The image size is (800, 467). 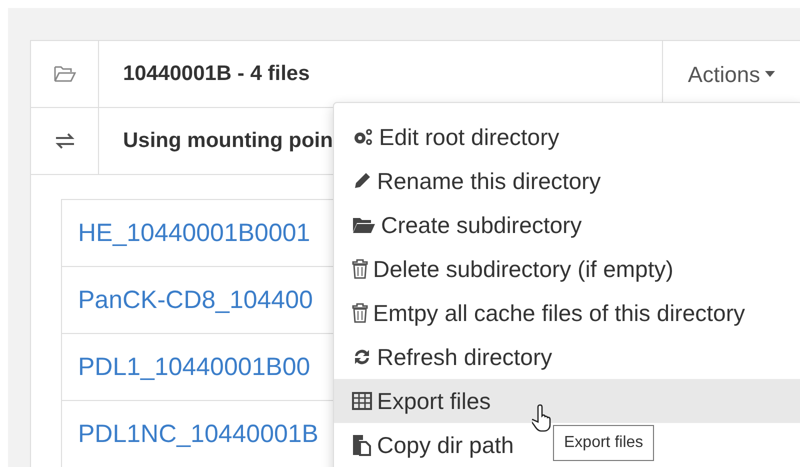 I want to click on menu-item: Delete subdirectory (if empty), so click(x=509, y=269).